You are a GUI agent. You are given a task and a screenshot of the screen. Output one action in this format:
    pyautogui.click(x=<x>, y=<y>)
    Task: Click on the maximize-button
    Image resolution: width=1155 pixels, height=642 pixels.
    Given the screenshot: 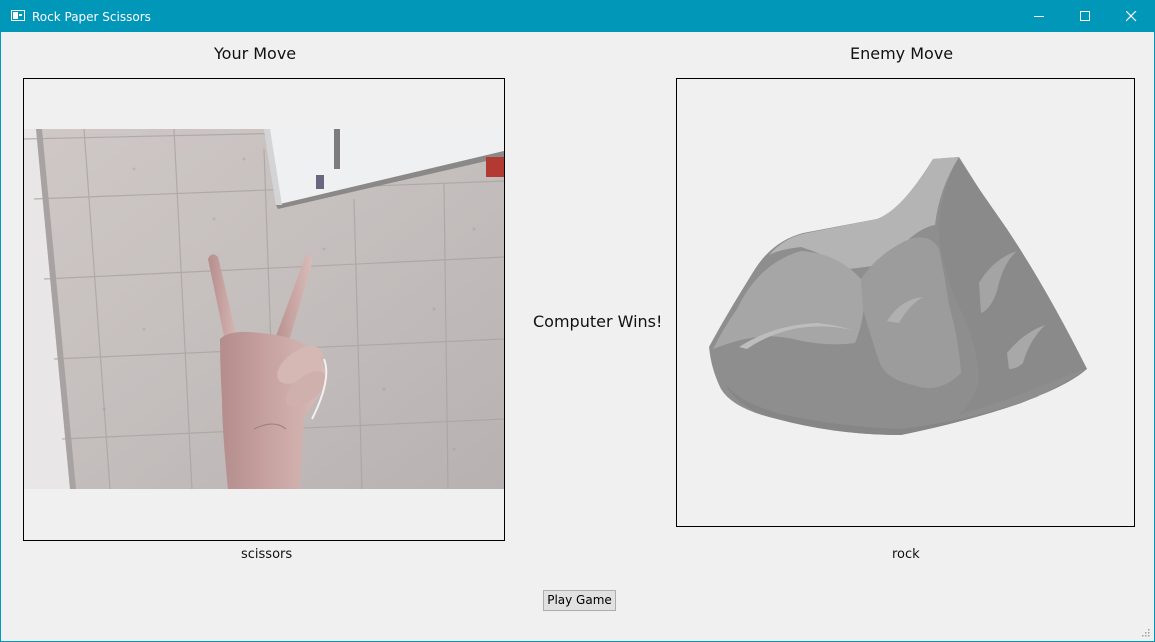 What is the action you would take?
    pyautogui.click(x=1085, y=16)
    